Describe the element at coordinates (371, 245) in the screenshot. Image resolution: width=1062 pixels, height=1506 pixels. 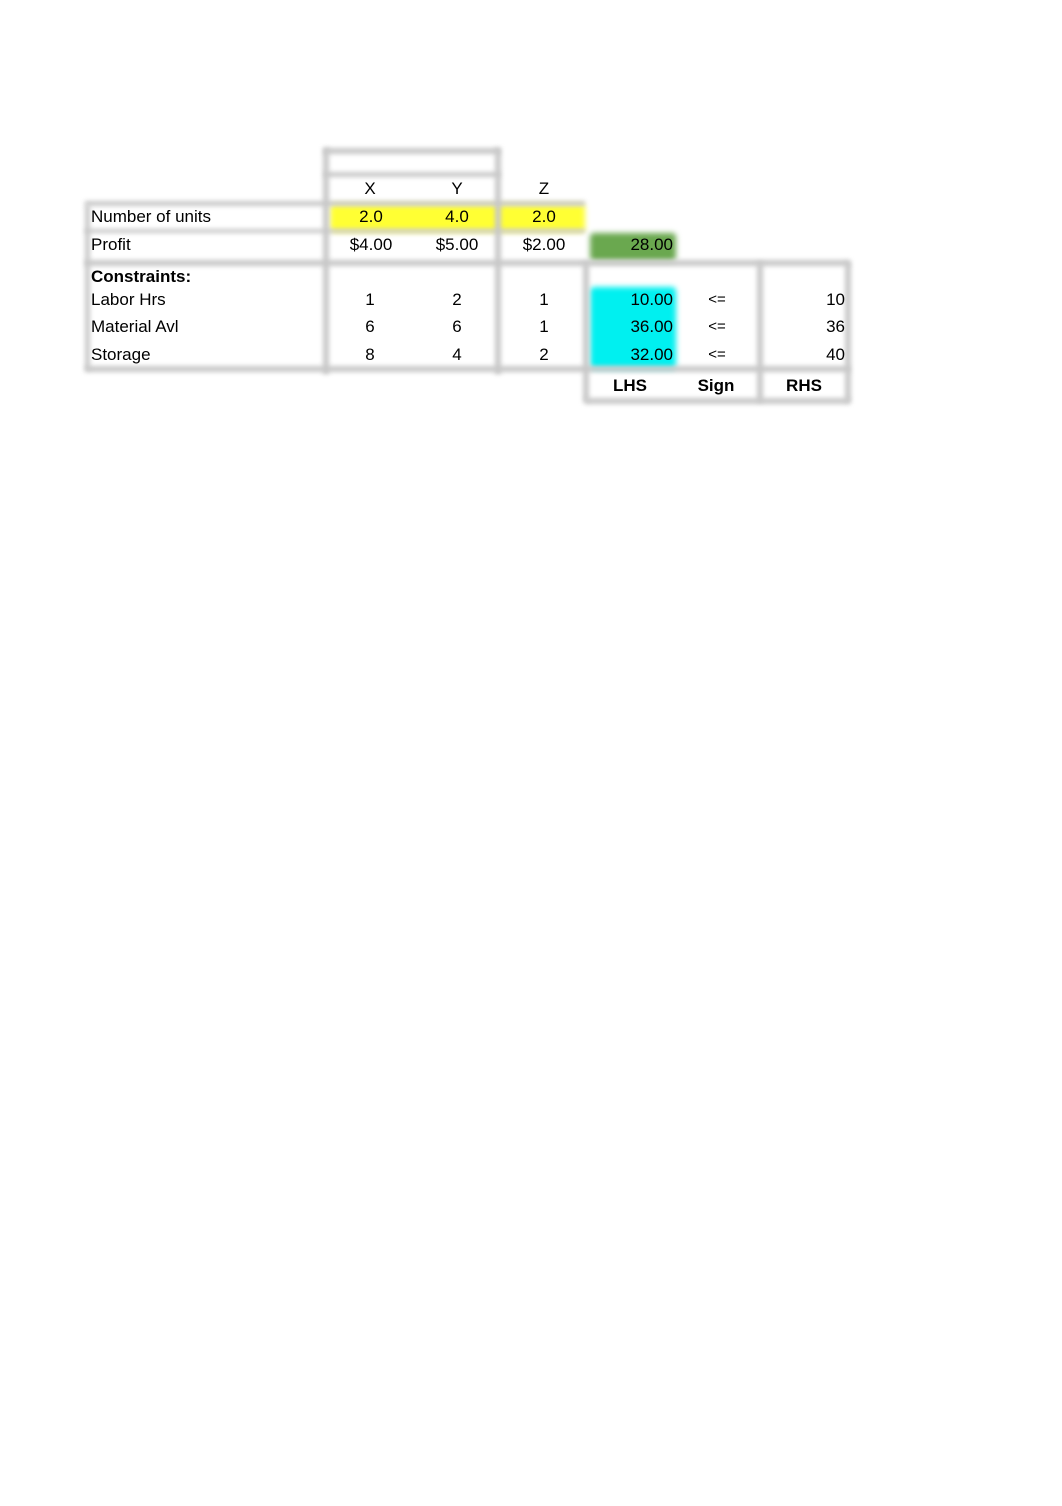
I see `profit-x-cell: $4.00` at that location.